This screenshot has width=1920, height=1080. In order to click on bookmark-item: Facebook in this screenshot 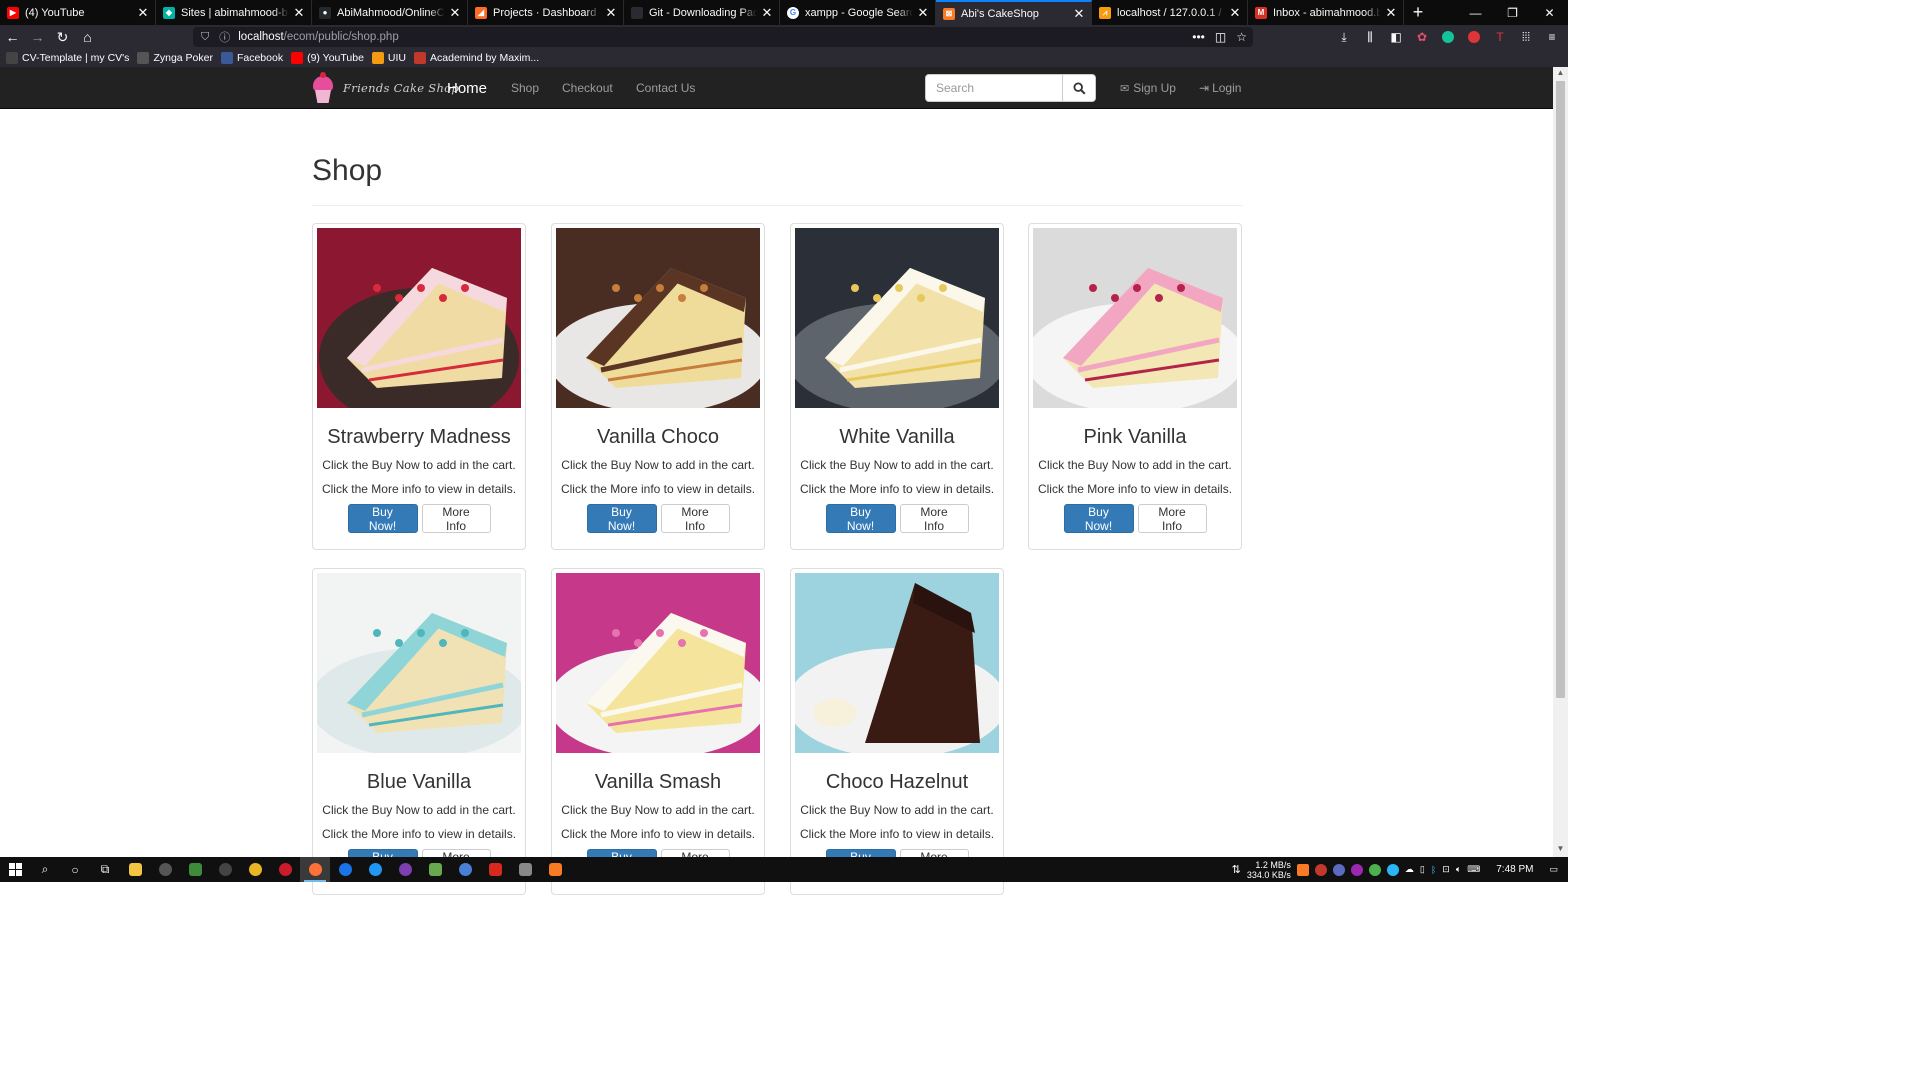, I will do `click(251, 58)`.